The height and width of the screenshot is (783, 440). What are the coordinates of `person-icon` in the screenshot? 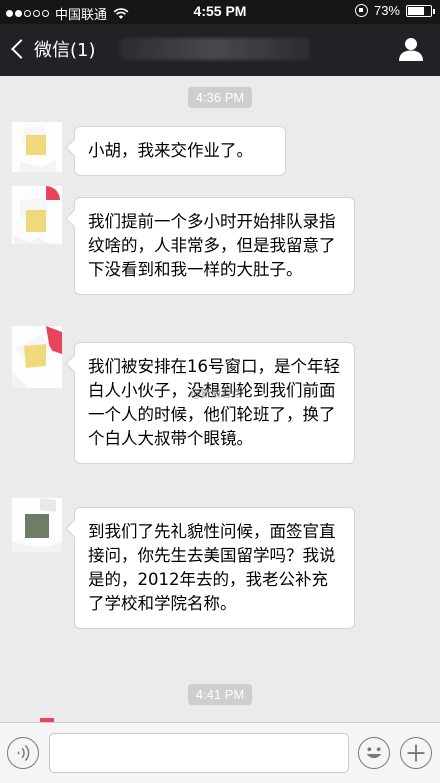 It's located at (411, 49).